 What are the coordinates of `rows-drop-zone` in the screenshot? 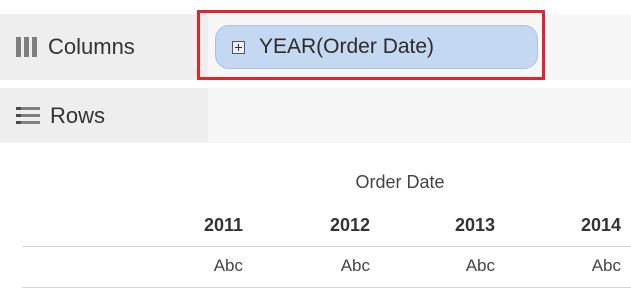 It's located at (419, 115).